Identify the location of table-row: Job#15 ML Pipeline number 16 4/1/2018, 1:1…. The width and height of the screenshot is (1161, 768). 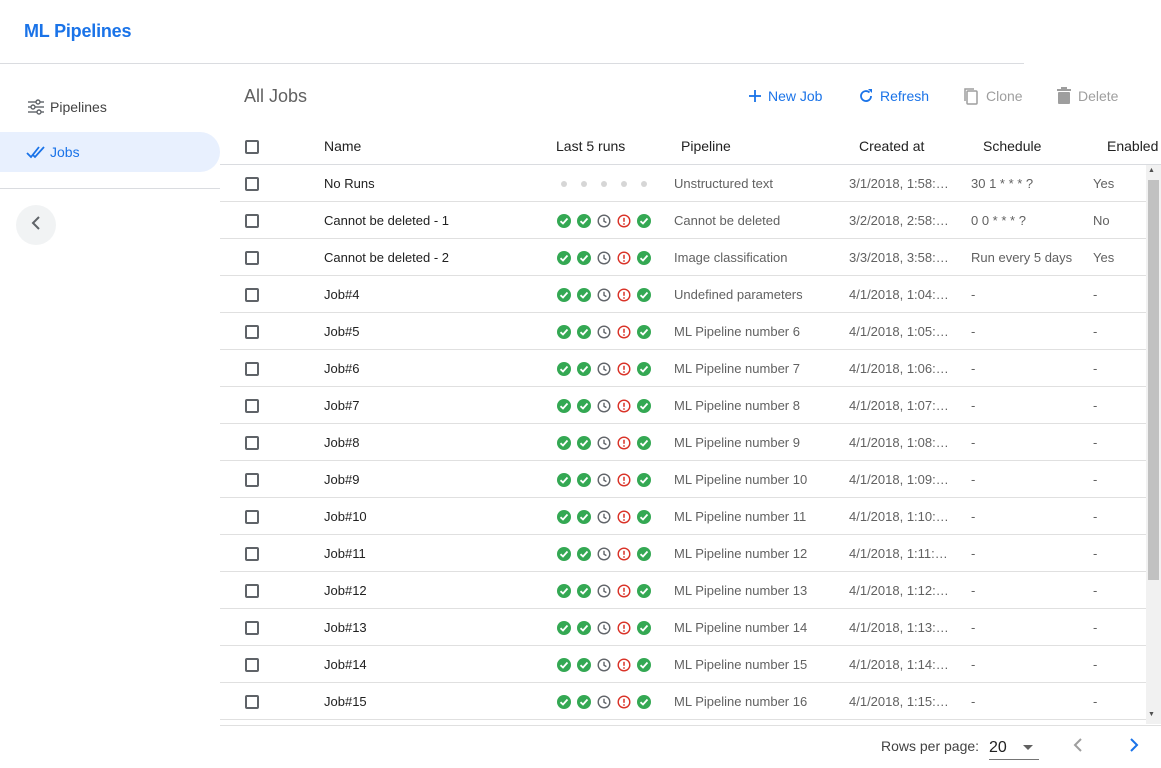
(683, 701).